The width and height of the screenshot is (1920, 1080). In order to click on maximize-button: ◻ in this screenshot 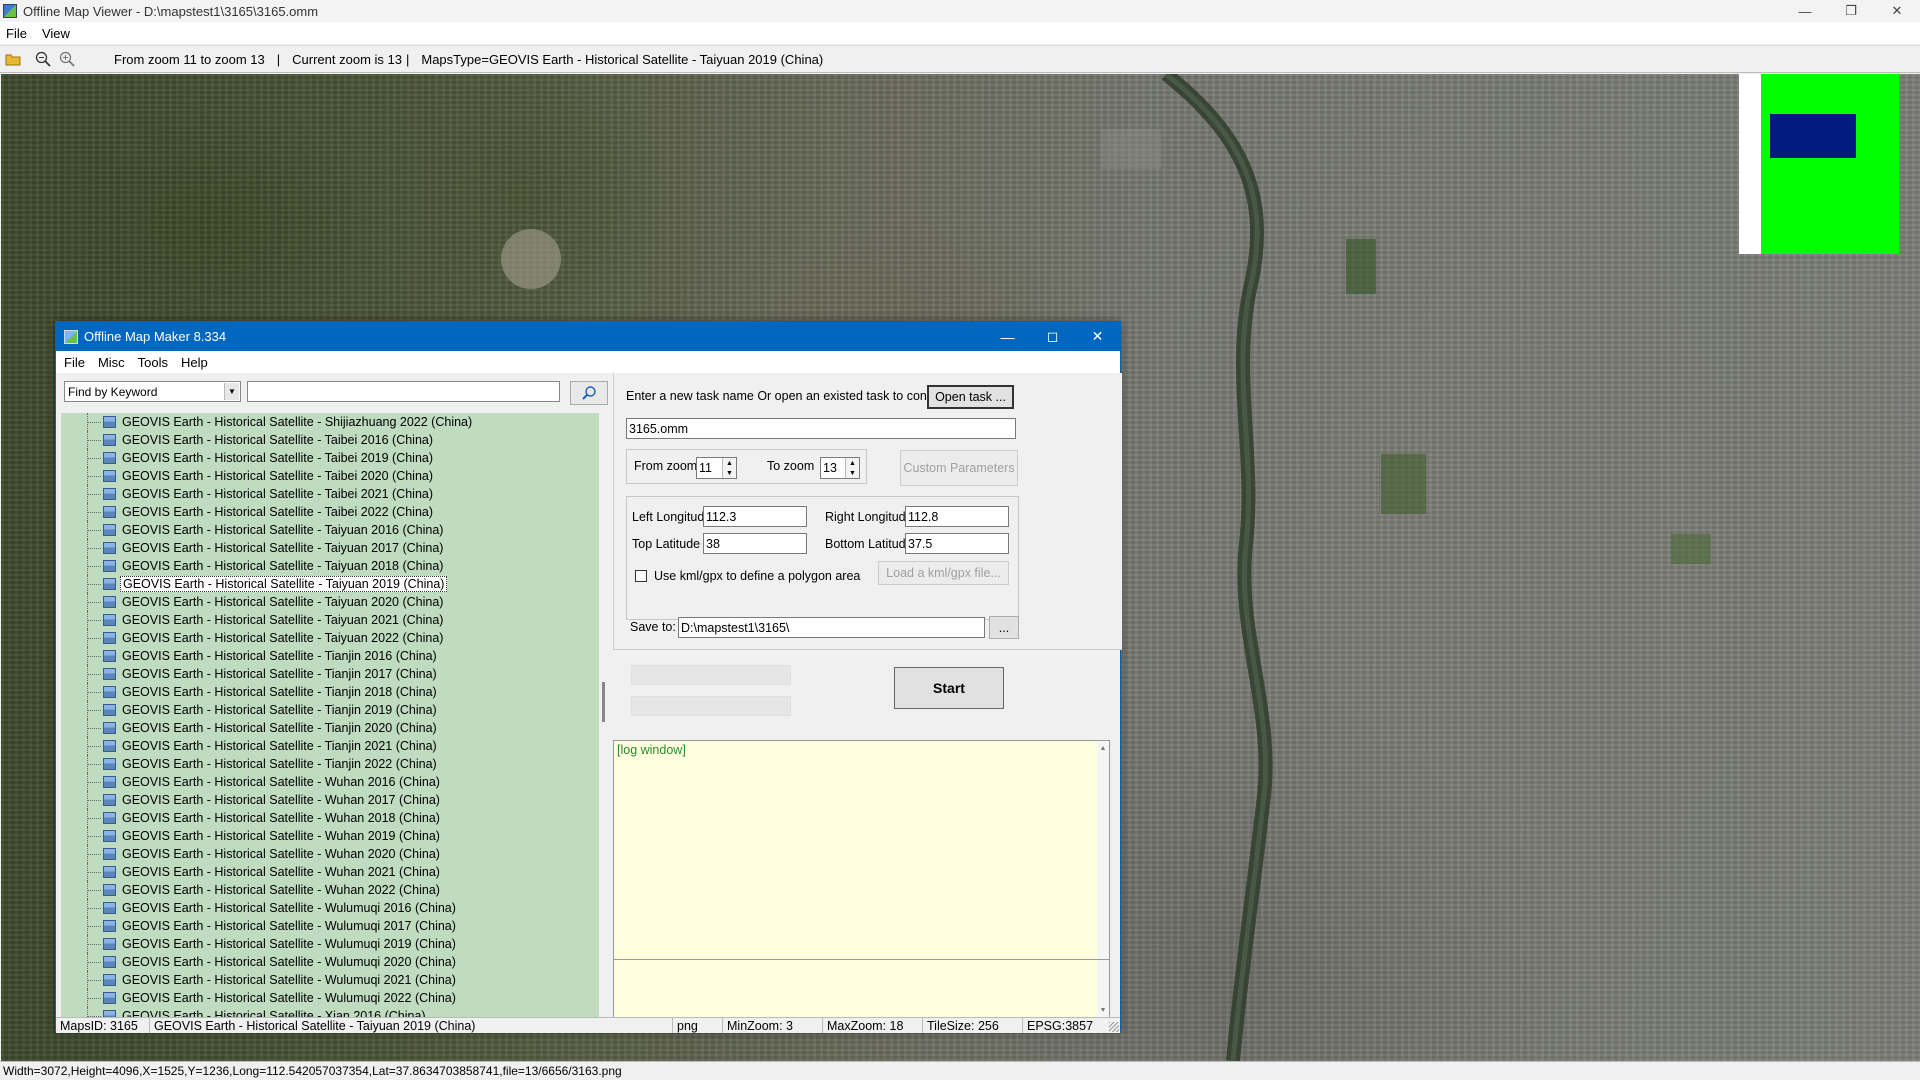, I will do `click(1052, 336)`.